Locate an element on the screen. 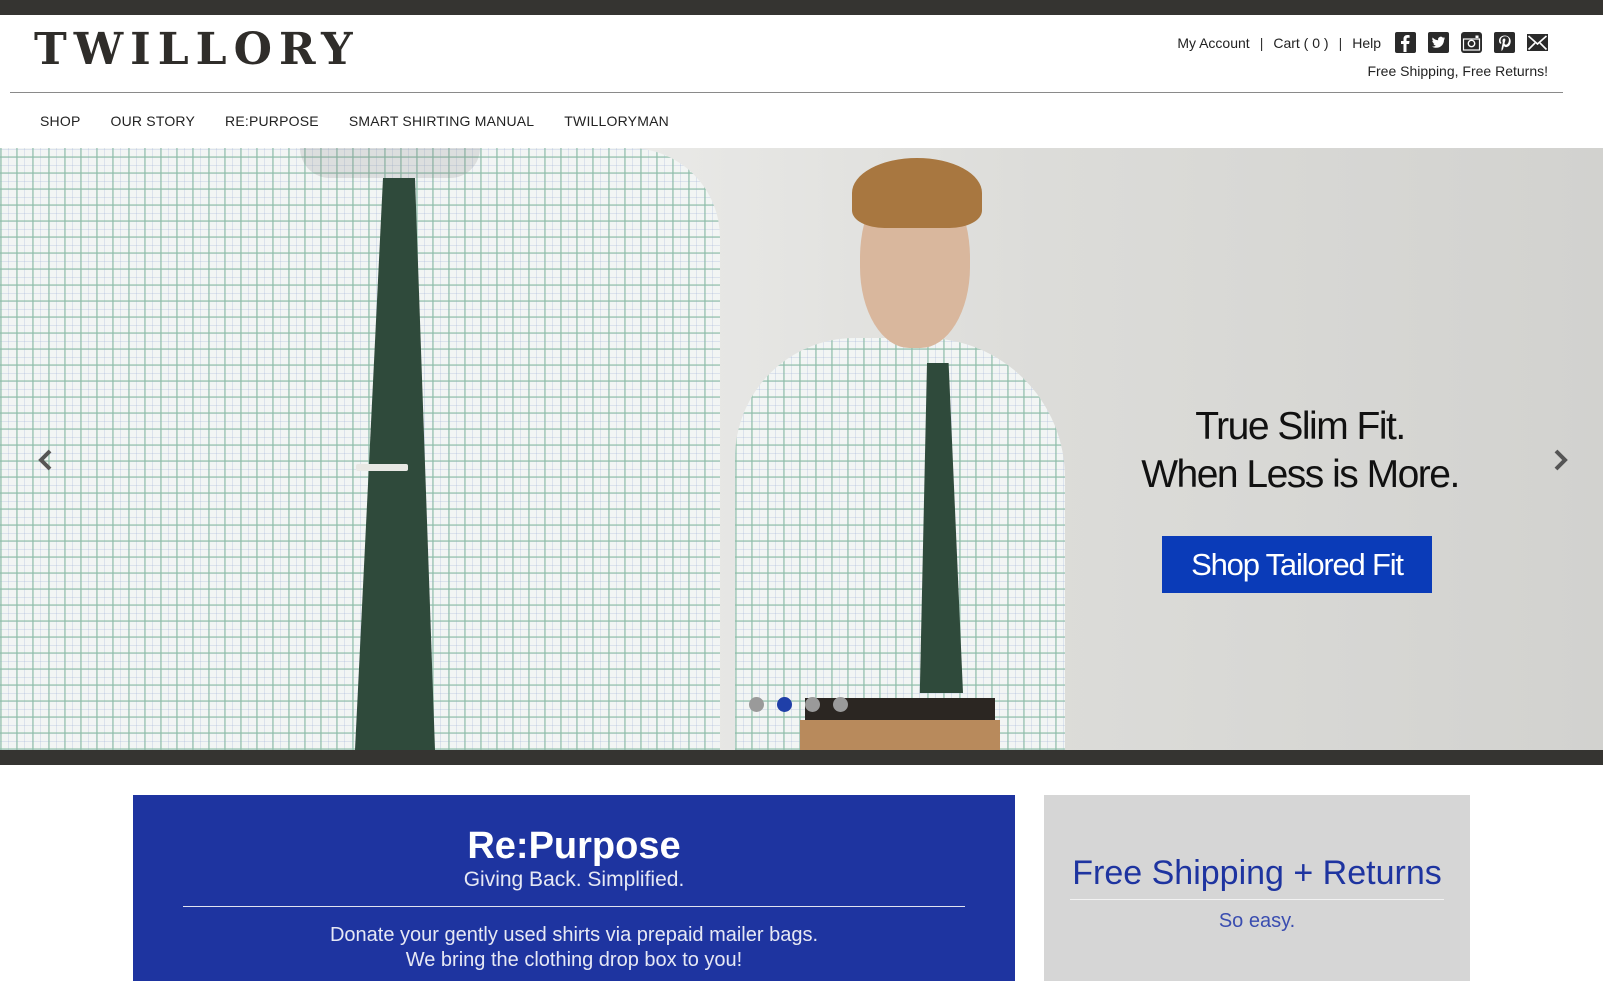 This screenshot has width=1603, height=981. nav-item-our-story: OUR STORY is located at coordinates (152, 121).